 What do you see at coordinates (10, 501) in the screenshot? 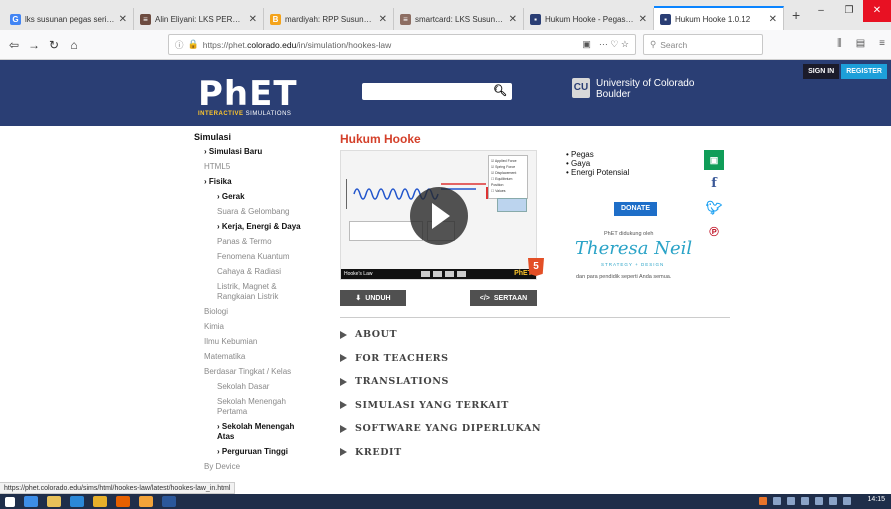
I see `start-icon` at bounding box center [10, 501].